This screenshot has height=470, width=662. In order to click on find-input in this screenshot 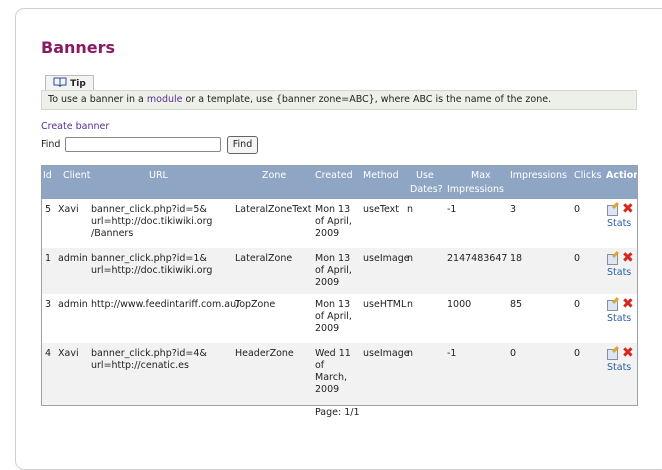, I will do `click(143, 144)`.